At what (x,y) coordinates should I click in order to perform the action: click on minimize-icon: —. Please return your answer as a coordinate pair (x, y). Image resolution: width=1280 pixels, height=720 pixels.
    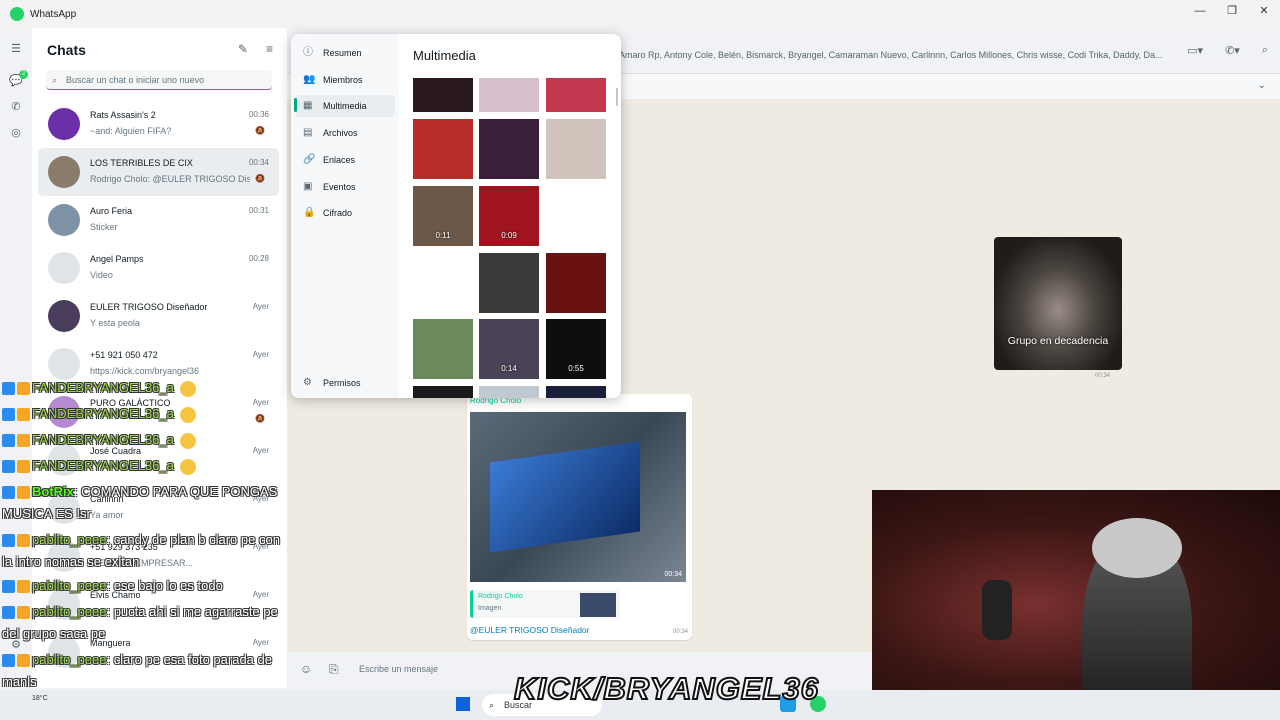
    Looking at the image, I should click on (1200, 11).